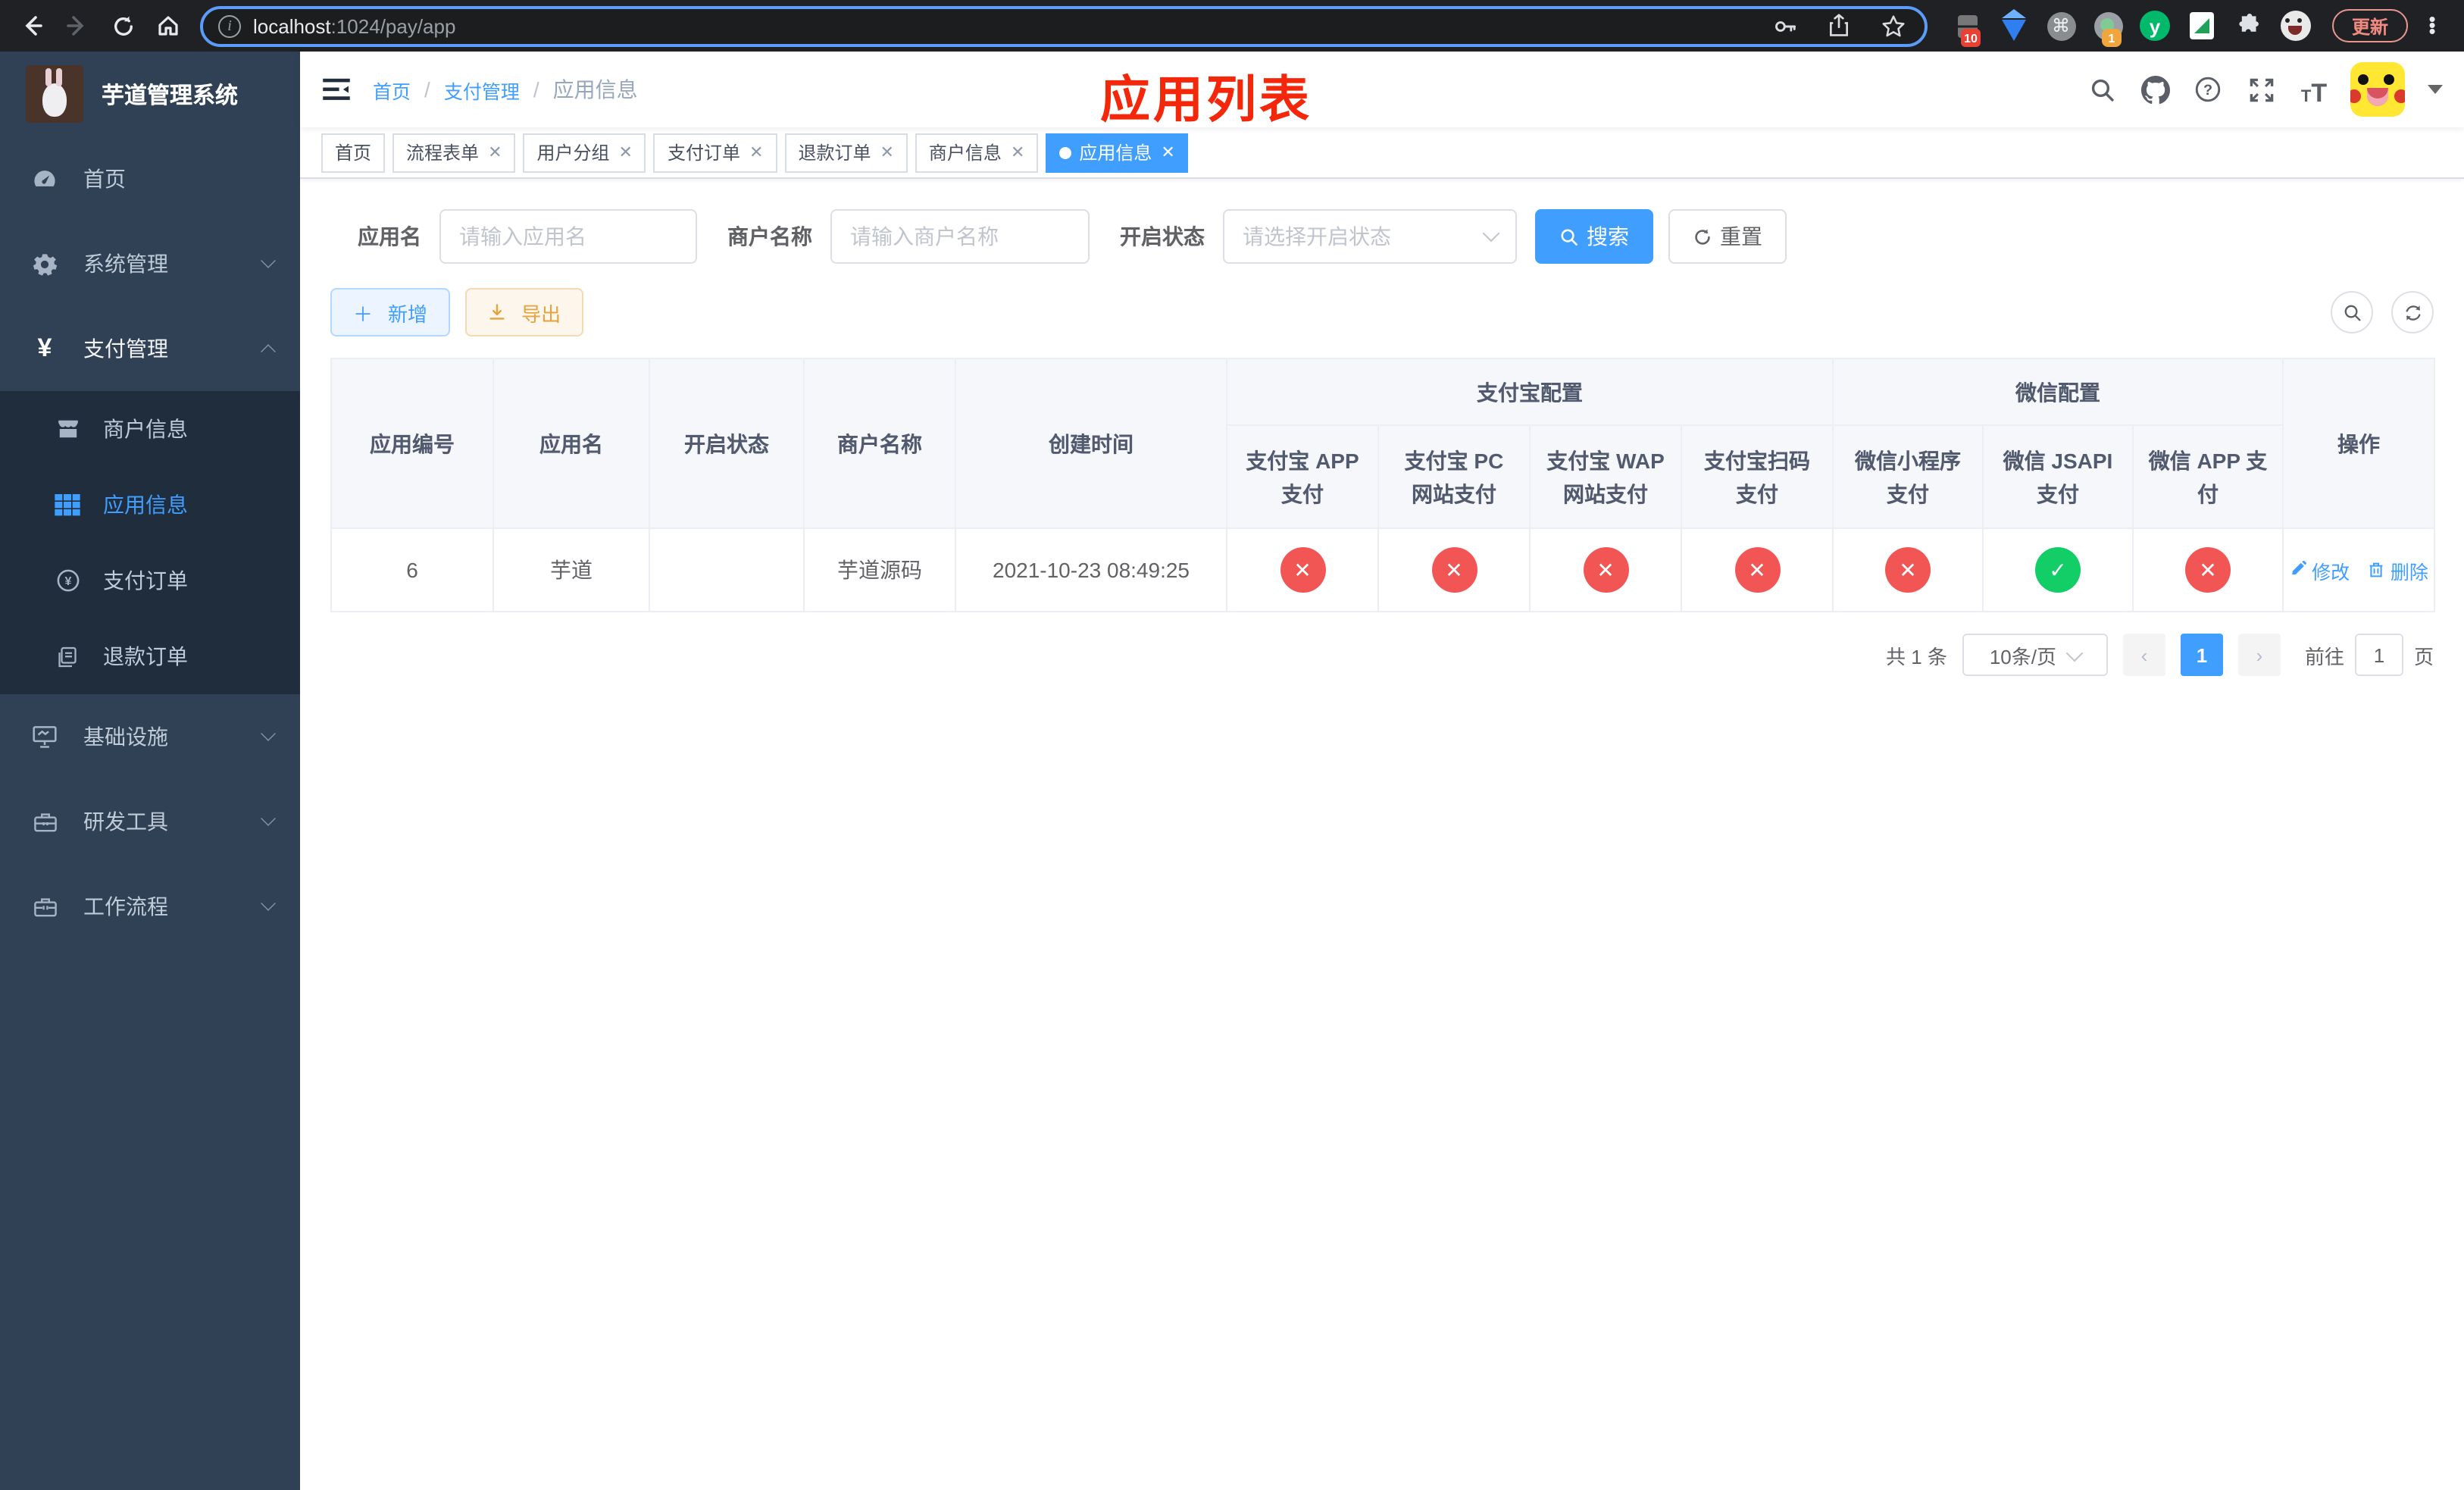  What do you see at coordinates (150, 736) in the screenshot?
I see `sidebar-item-infra: 基础设施` at bounding box center [150, 736].